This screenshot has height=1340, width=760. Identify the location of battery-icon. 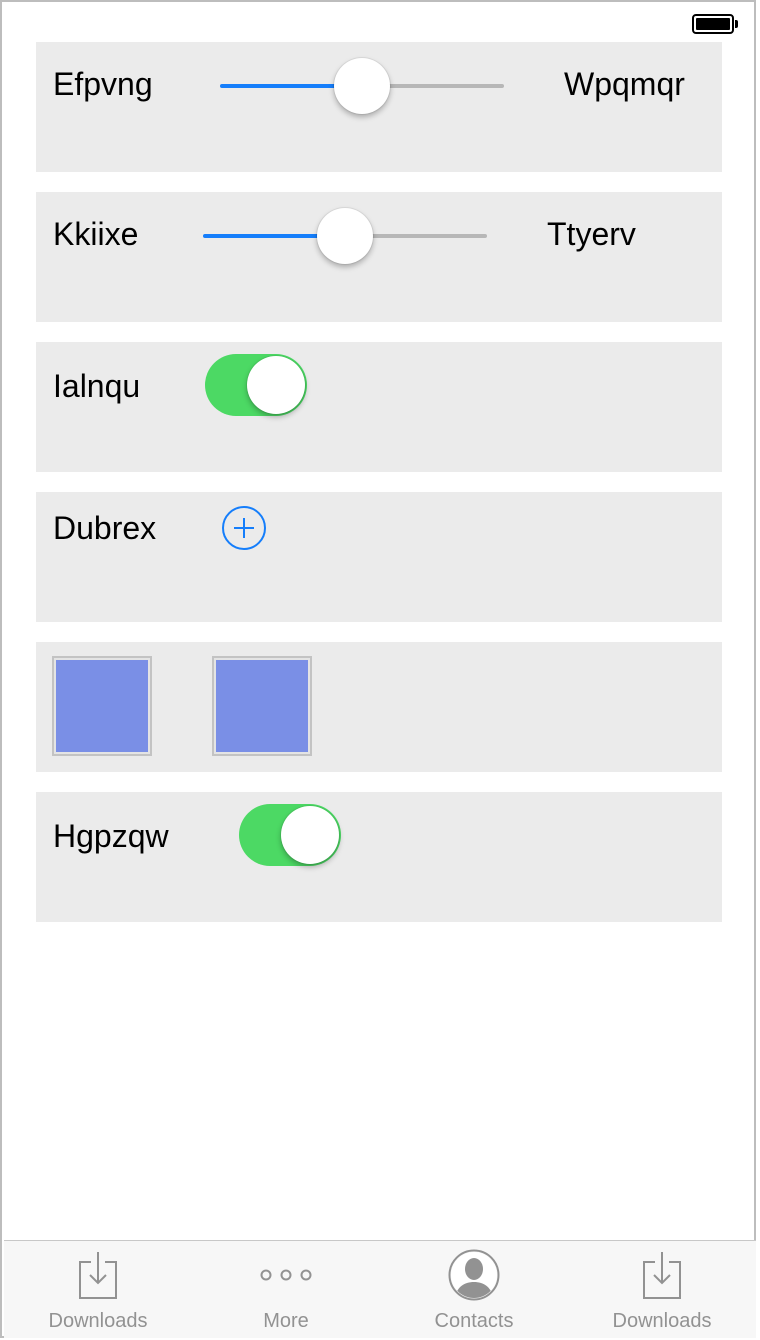
(715, 24).